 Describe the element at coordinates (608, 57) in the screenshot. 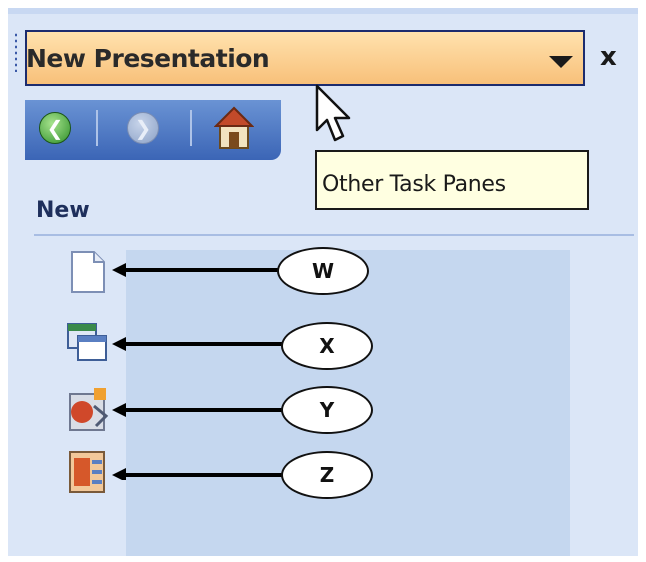

I see `close-button: x` at that location.